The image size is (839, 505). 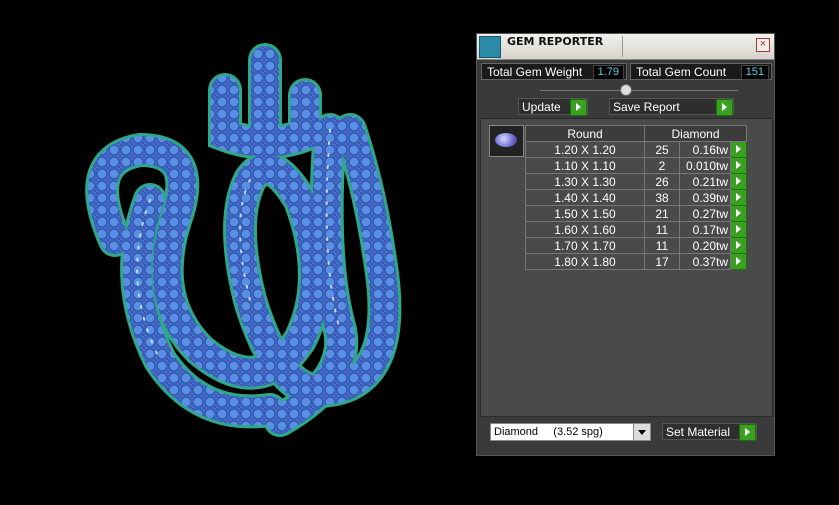 What do you see at coordinates (662, 197) in the screenshot?
I see `gem-count: 38` at bounding box center [662, 197].